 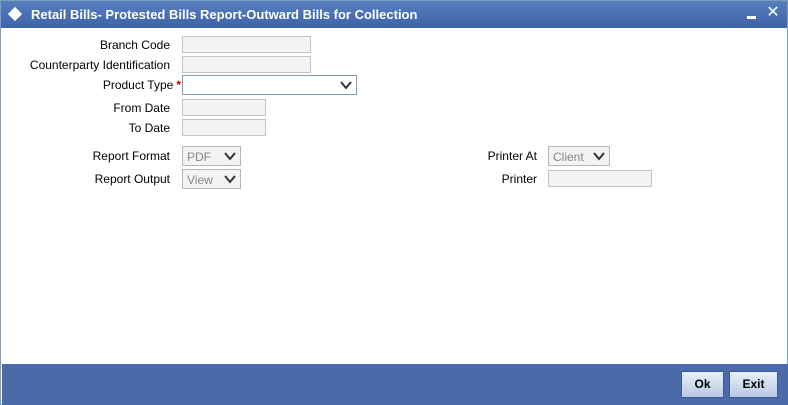 I want to click on product-type-label-text: Product Type, so click(x=138, y=85).